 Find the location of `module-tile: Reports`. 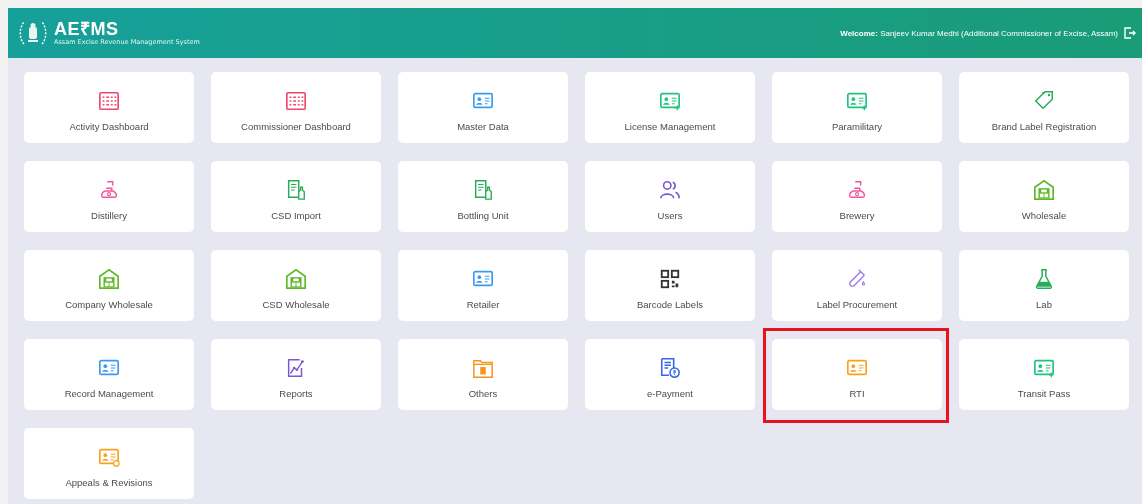

module-tile: Reports is located at coordinates (296, 374).